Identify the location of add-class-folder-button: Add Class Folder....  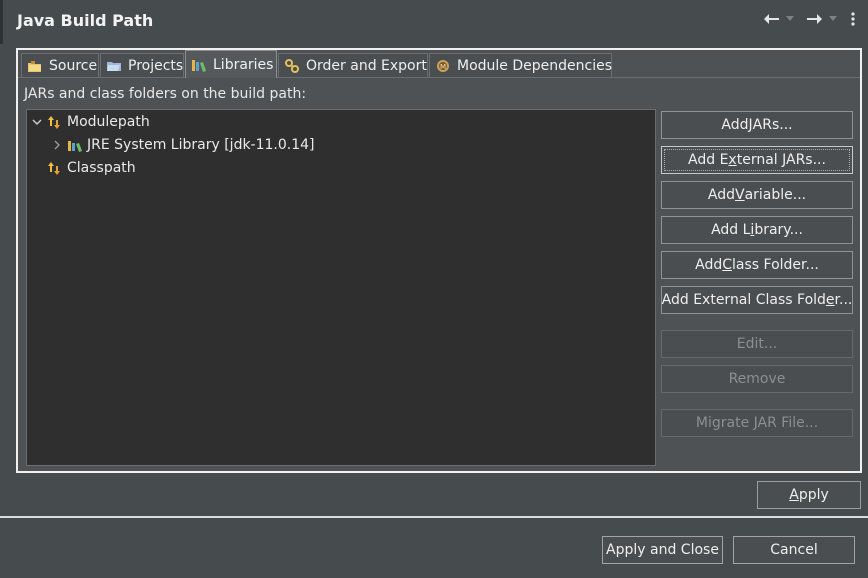
(757, 265).